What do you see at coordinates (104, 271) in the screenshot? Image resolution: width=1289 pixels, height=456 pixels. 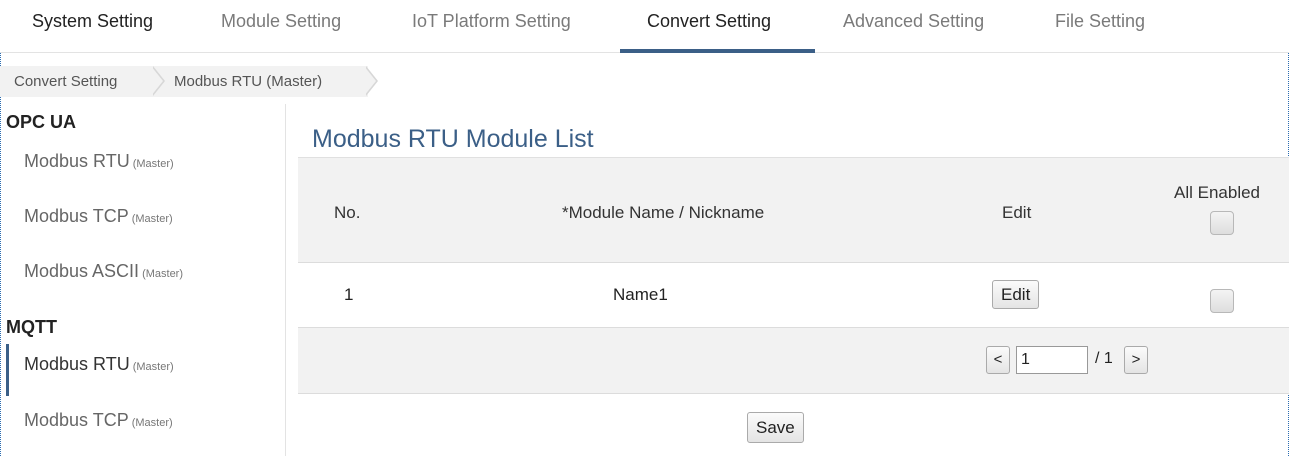 I see `sidebar-item-label: Modbus ASCII (Master)` at bounding box center [104, 271].